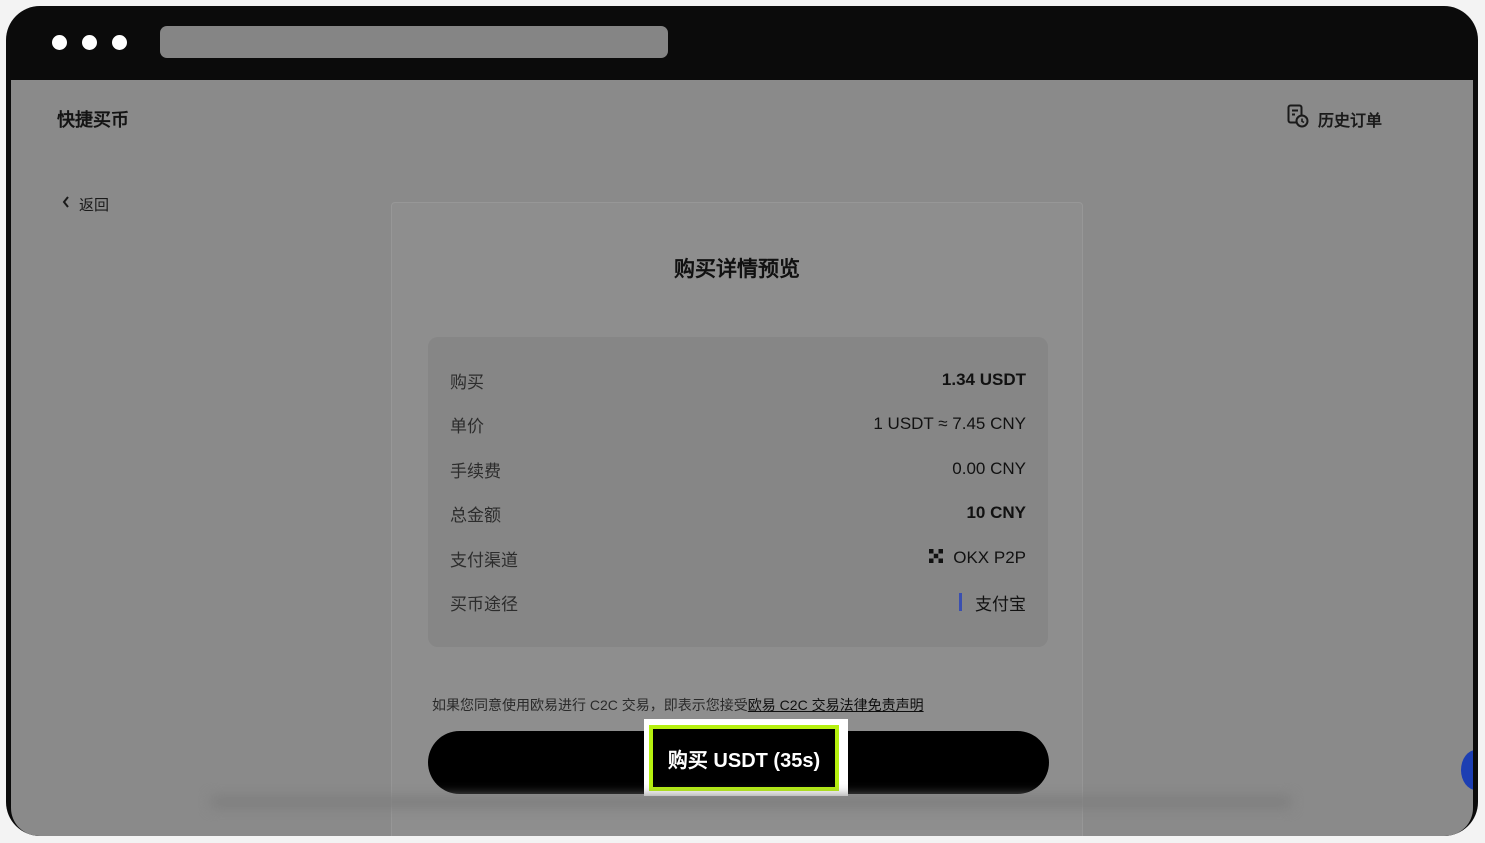  What do you see at coordinates (590, 705) in the screenshot?
I see `disclaimer-text: 如果您同意使用欧易进行 C2C 交易，即表示您接受` at bounding box center [590, 705].